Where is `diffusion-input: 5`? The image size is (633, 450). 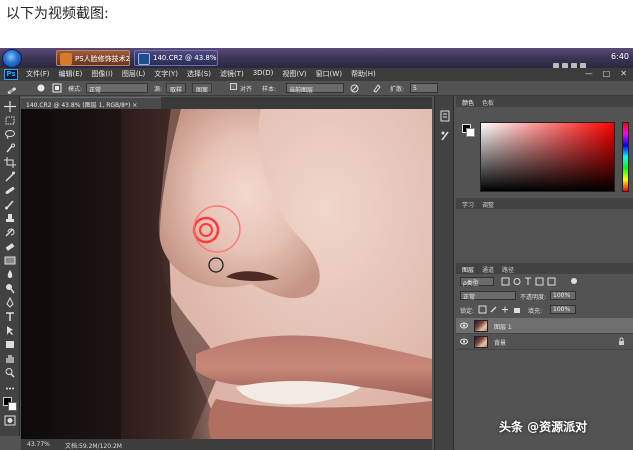
diffusion-input: 5 is located at coordinates (424, 88).